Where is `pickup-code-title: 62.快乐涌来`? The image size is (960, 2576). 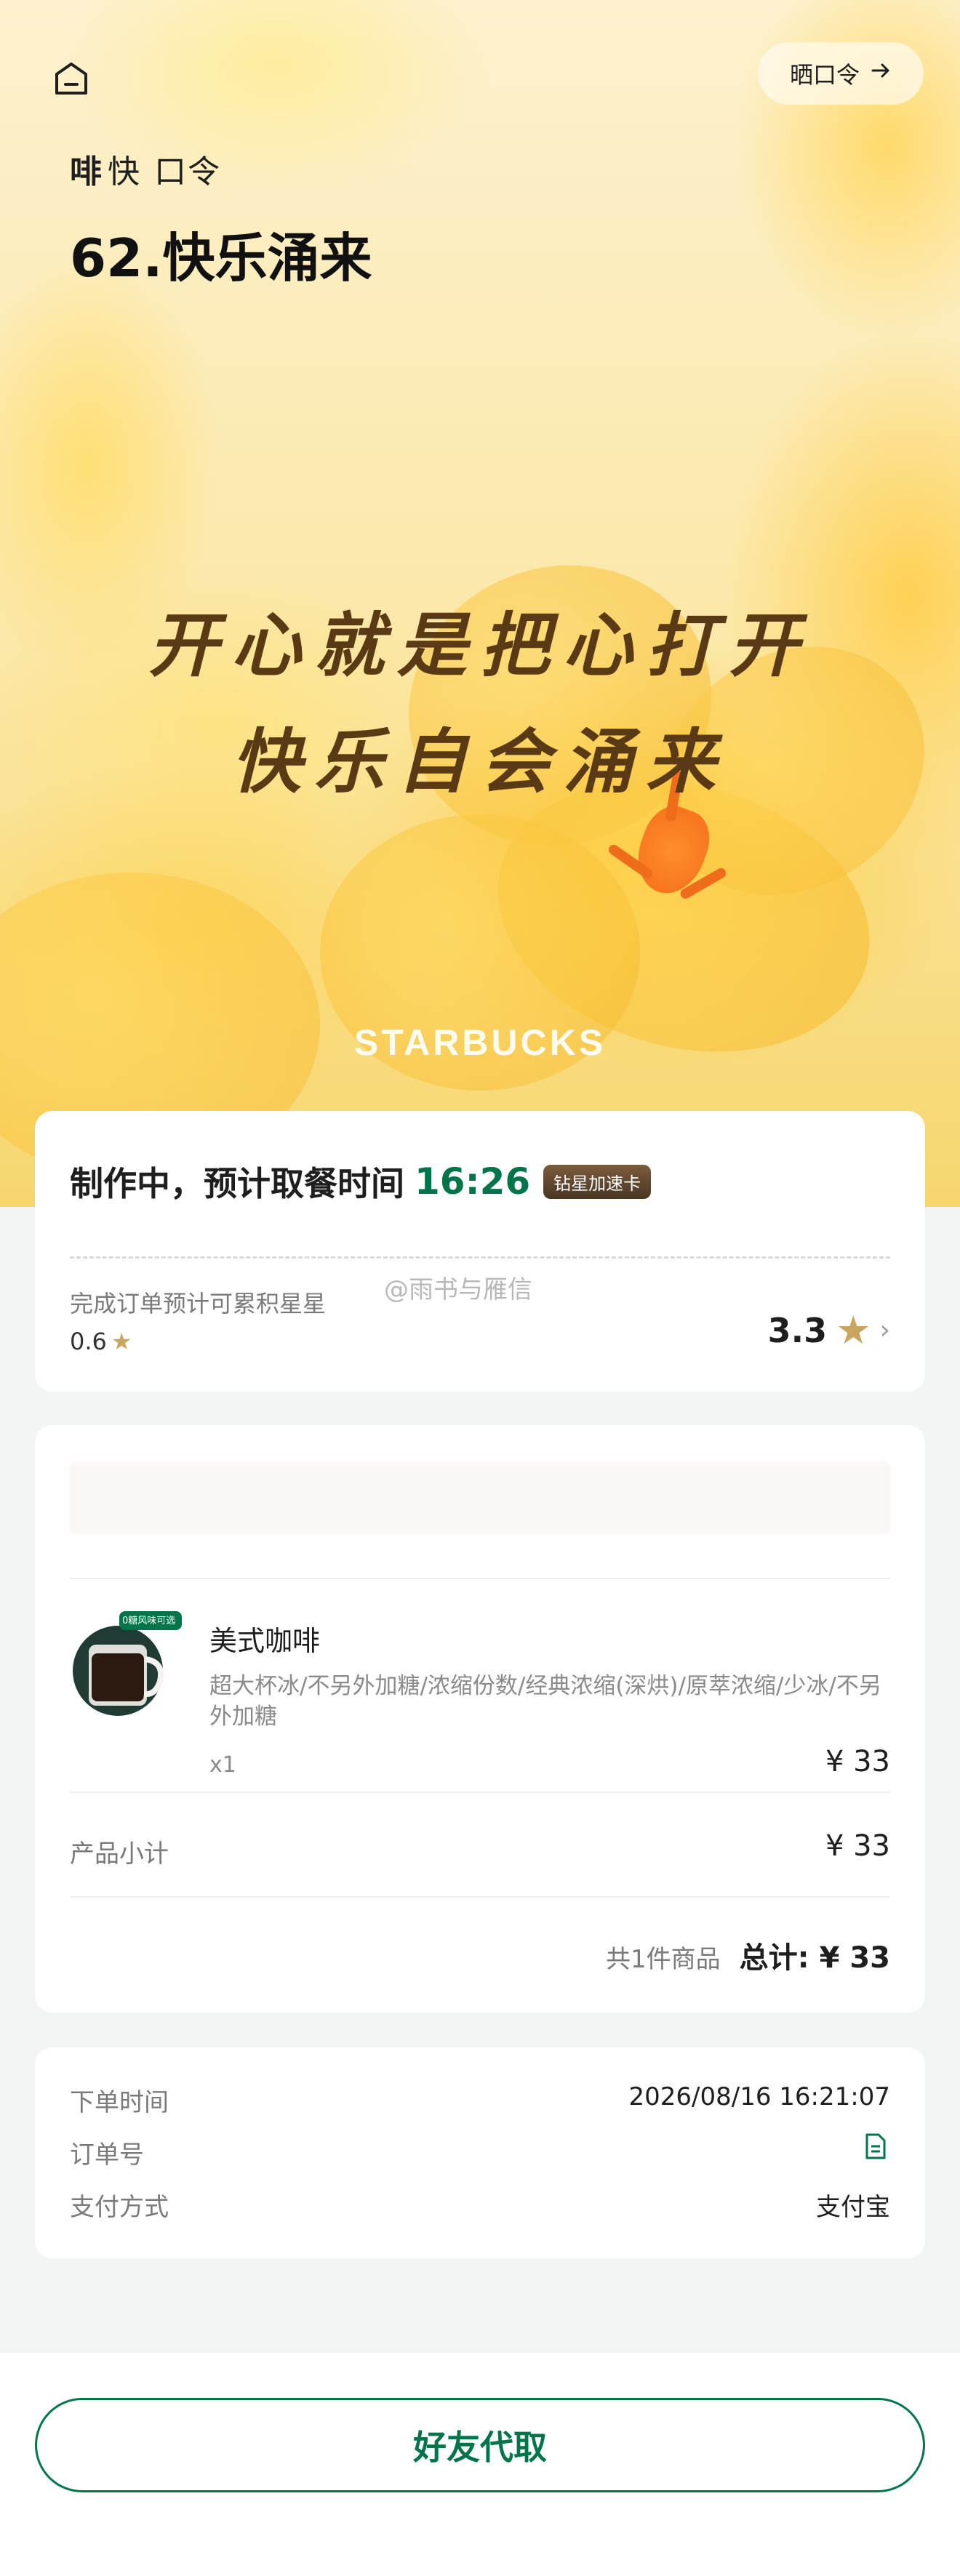 pickup-code-title: 62.快乐涌来 is located at coordinates (221, 258).